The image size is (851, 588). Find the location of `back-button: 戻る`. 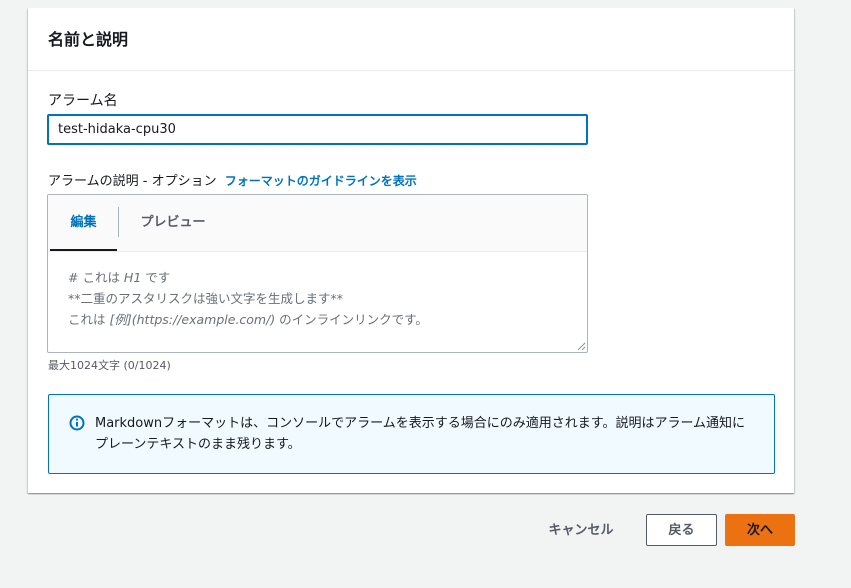

back-button: 戻る is located at coordinates (681, 530).